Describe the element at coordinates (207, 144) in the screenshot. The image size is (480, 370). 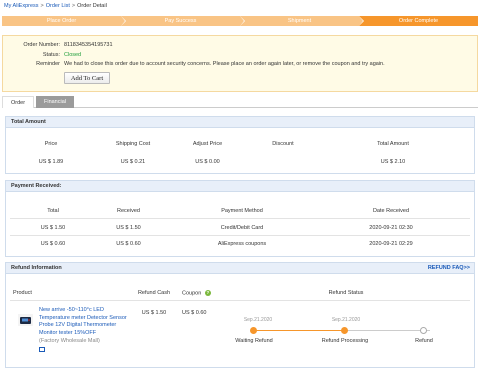
I see `header-adjust-price: Adjust Price` at that location.